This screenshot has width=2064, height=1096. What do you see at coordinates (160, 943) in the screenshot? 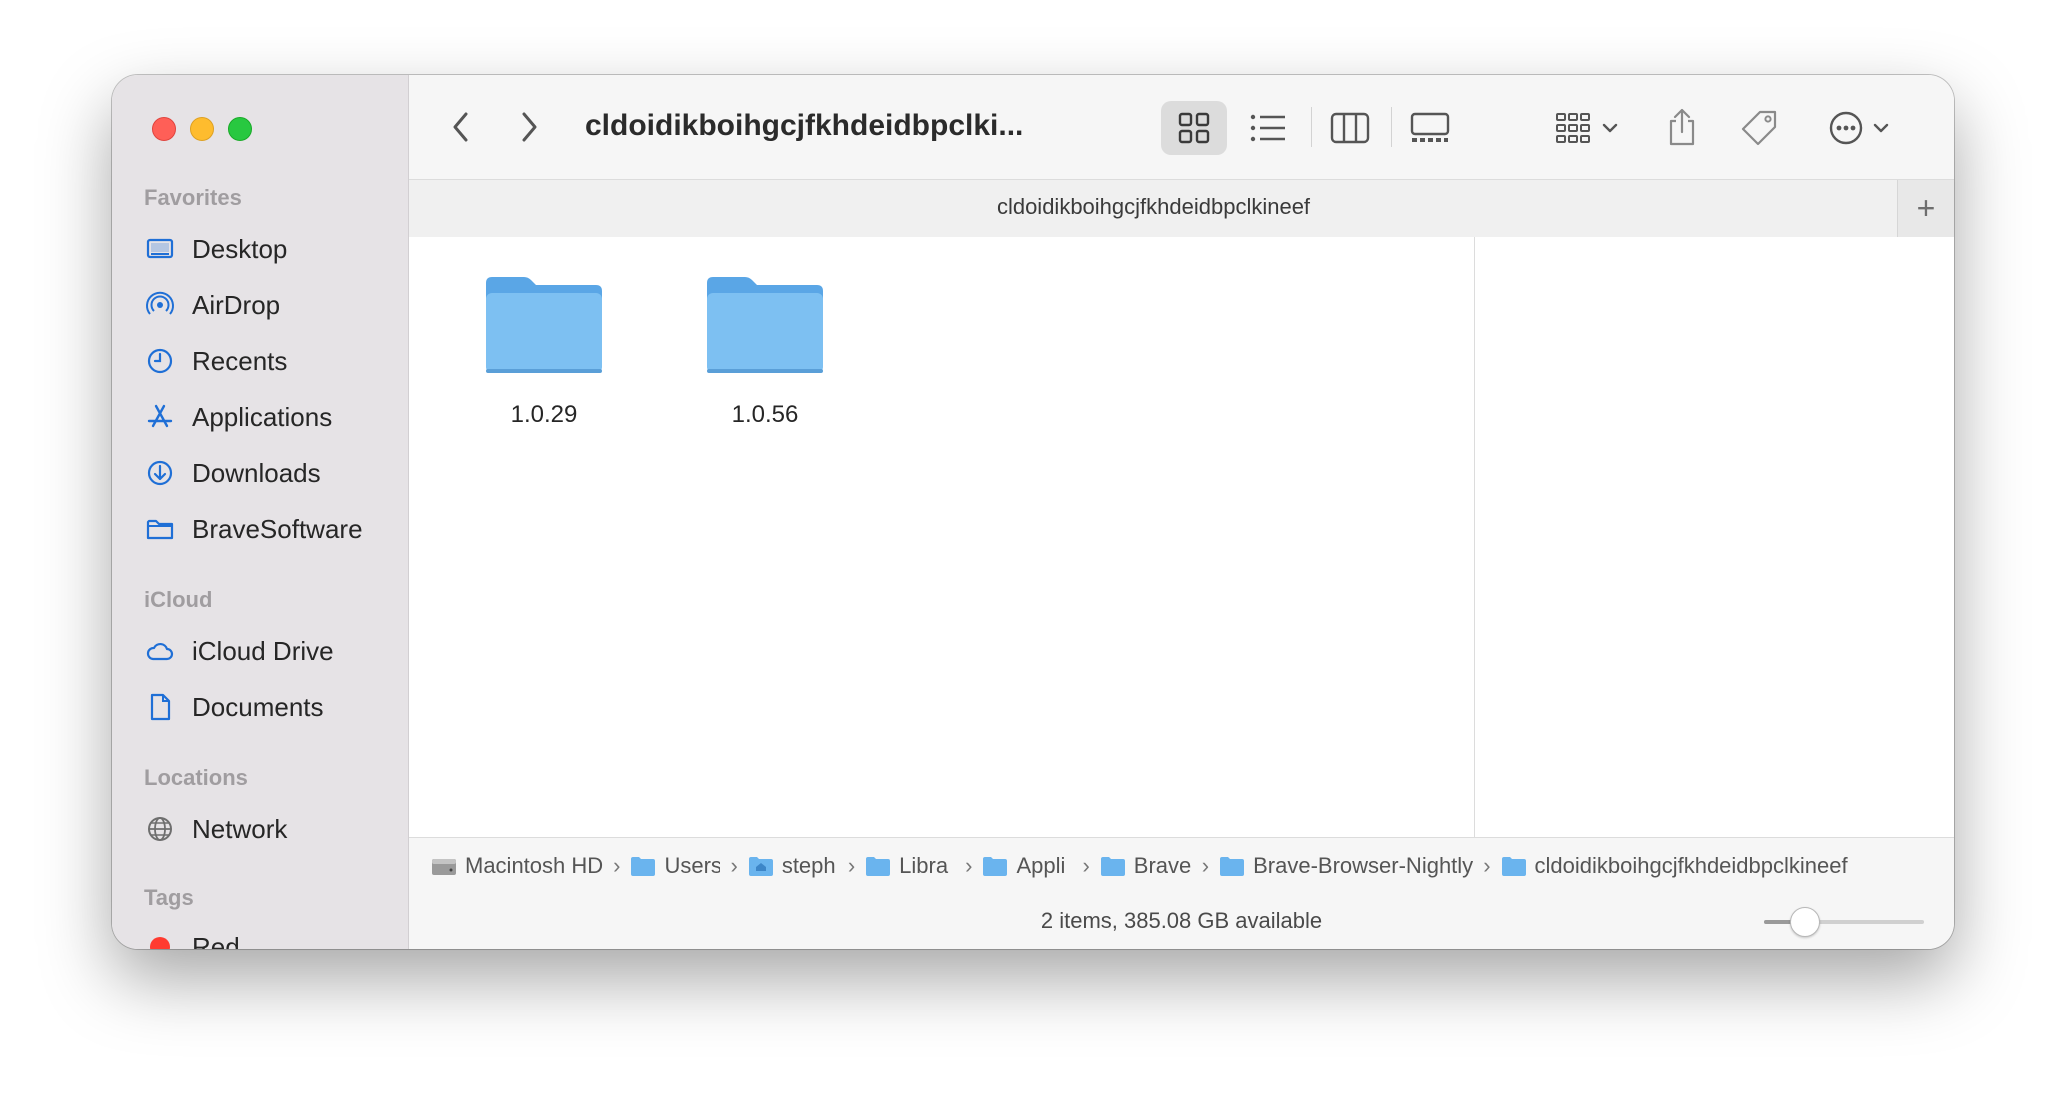
I see `red-tag-dot` at bounding box center [160, 943].